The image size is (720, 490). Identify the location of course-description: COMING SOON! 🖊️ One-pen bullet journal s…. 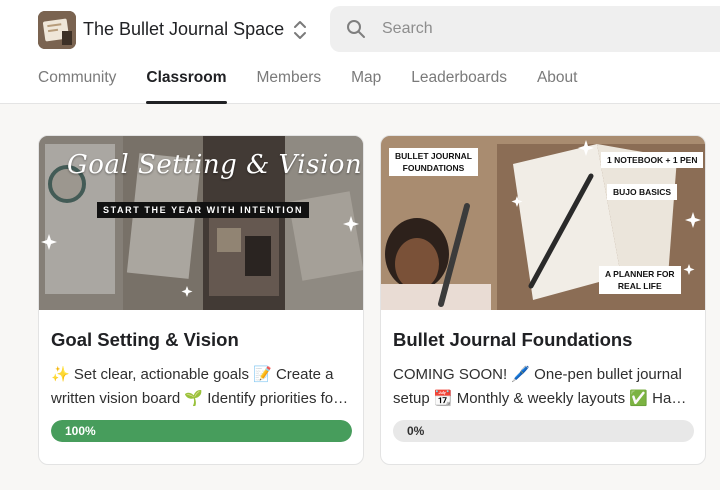
(540, 386).